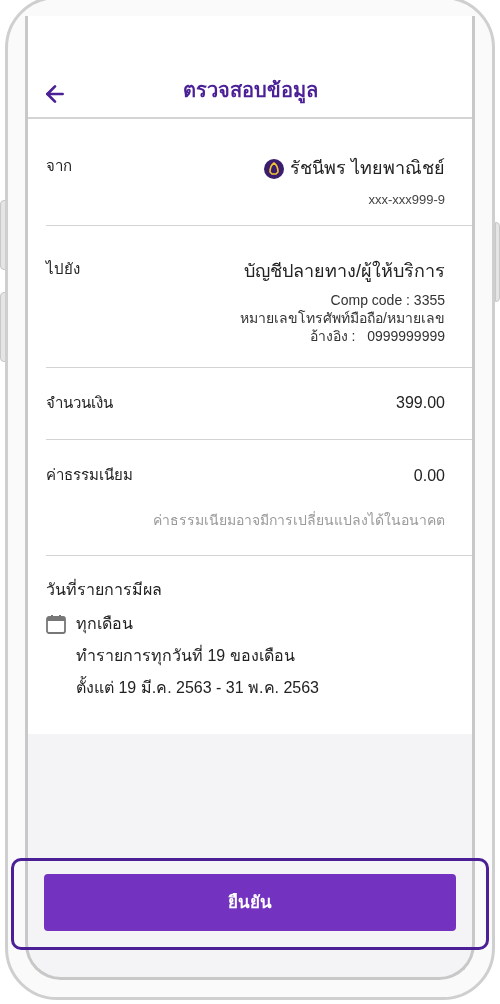  I want to click on recipient-detail: Comp code : 3355, so click(387, 299).